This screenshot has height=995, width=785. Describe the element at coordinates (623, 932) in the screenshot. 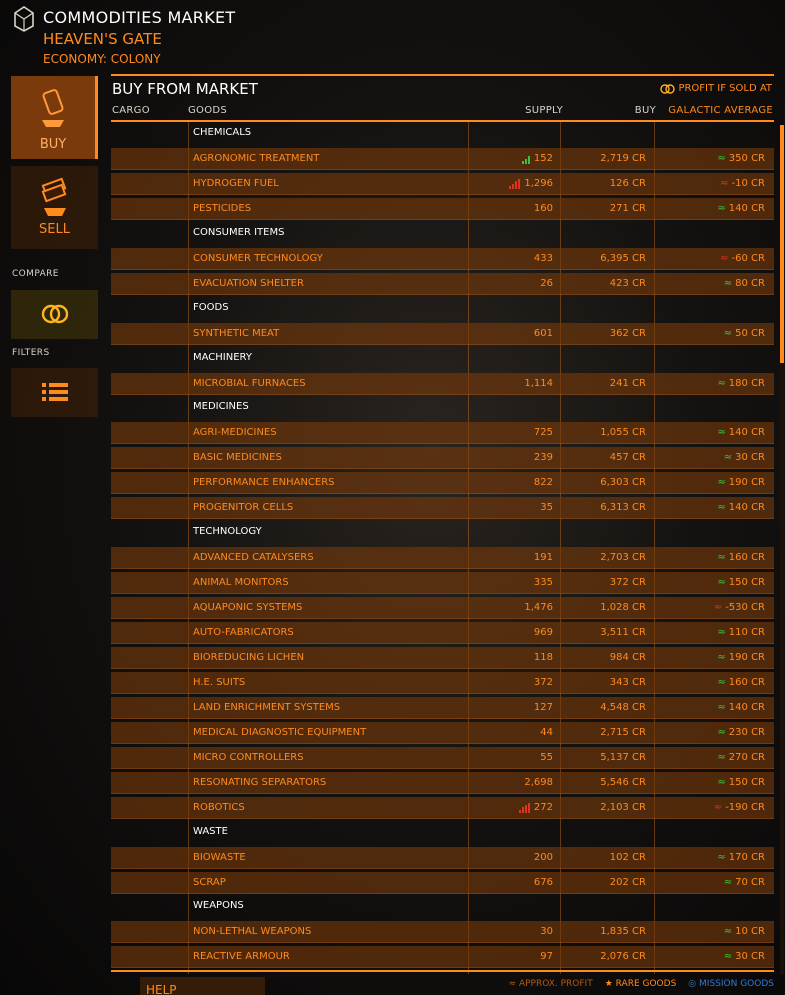

I see `buy-price: 1,835 CR` at that location.